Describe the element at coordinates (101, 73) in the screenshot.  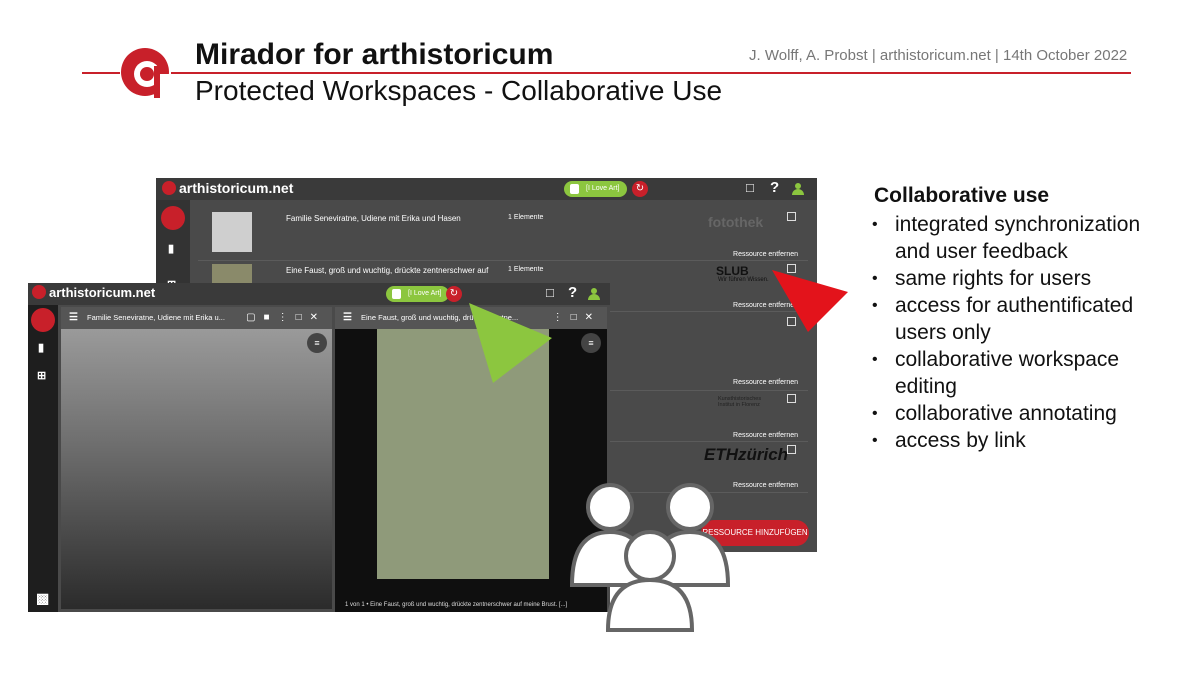
I see `header-rule-left` at that location.